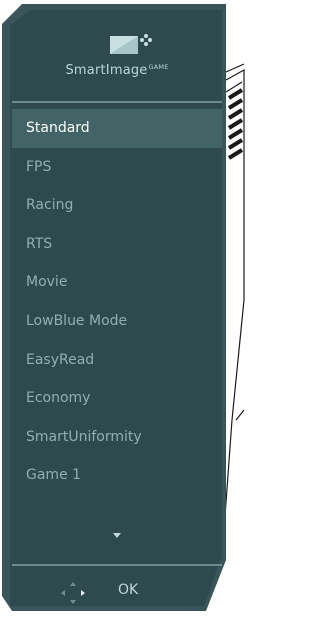 The width and height of the screenshot is (320, 619). What do you see at coordinates (73, 593) in the screenshot?
I see `four-way-navigation-icon` at bounding box center [73, 593].